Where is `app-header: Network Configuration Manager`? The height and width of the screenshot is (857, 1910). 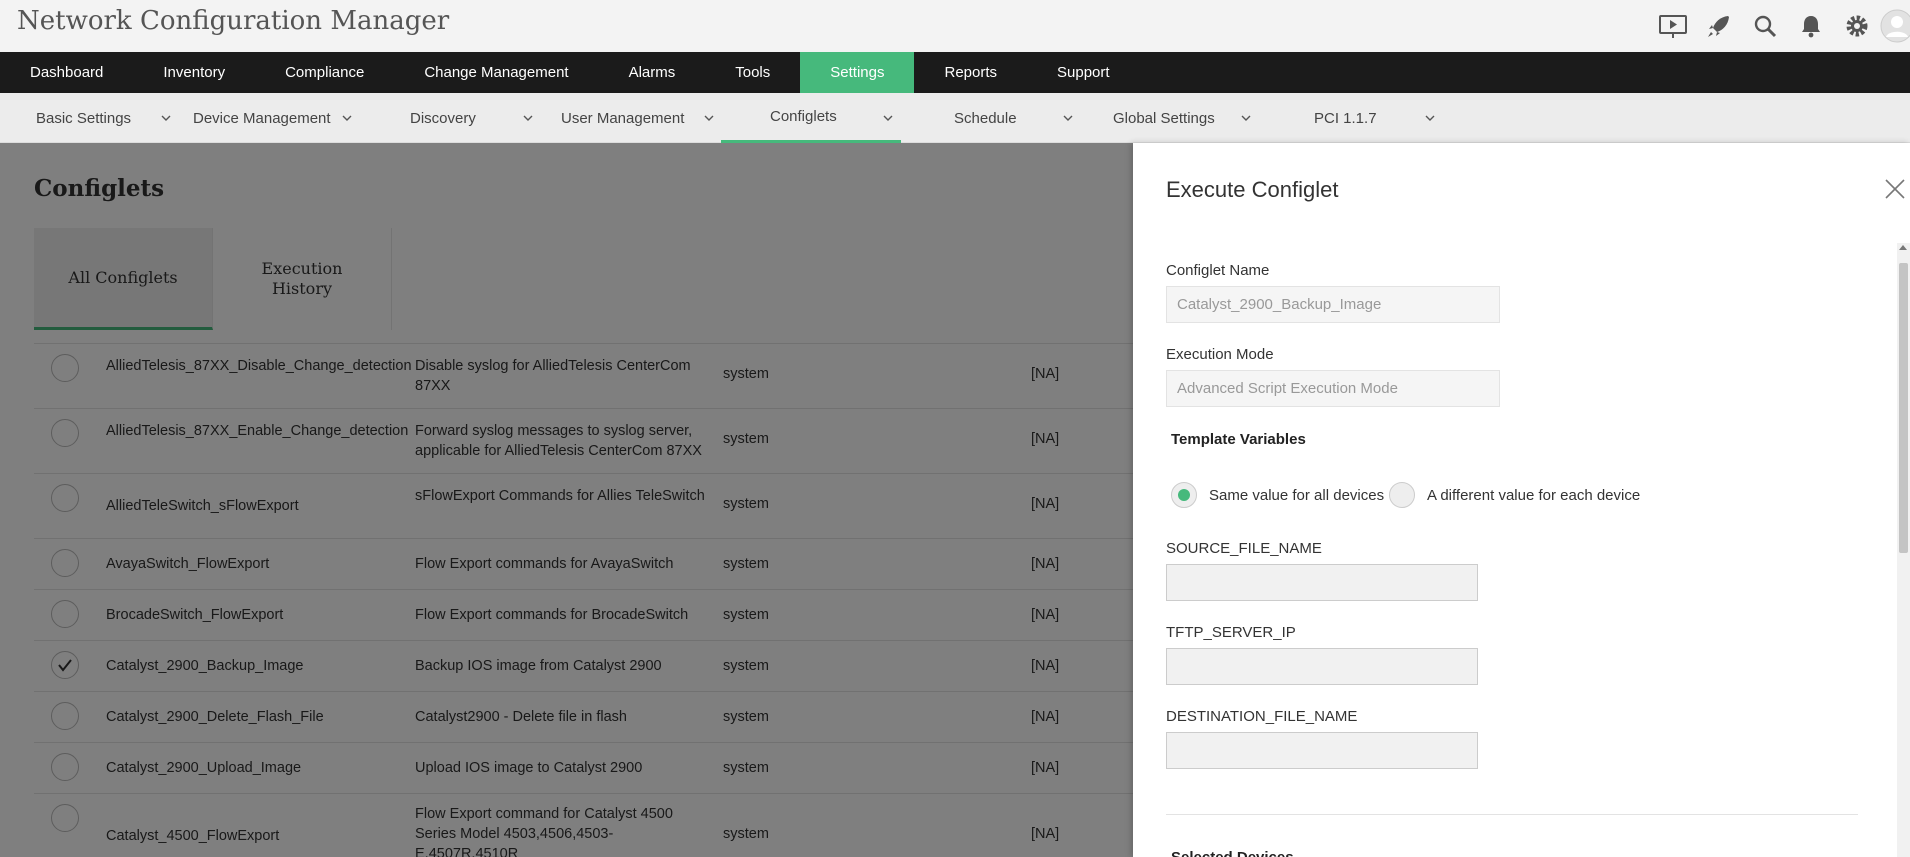 app-header: Network Configuration Manager is located at coordinates (955, 26).